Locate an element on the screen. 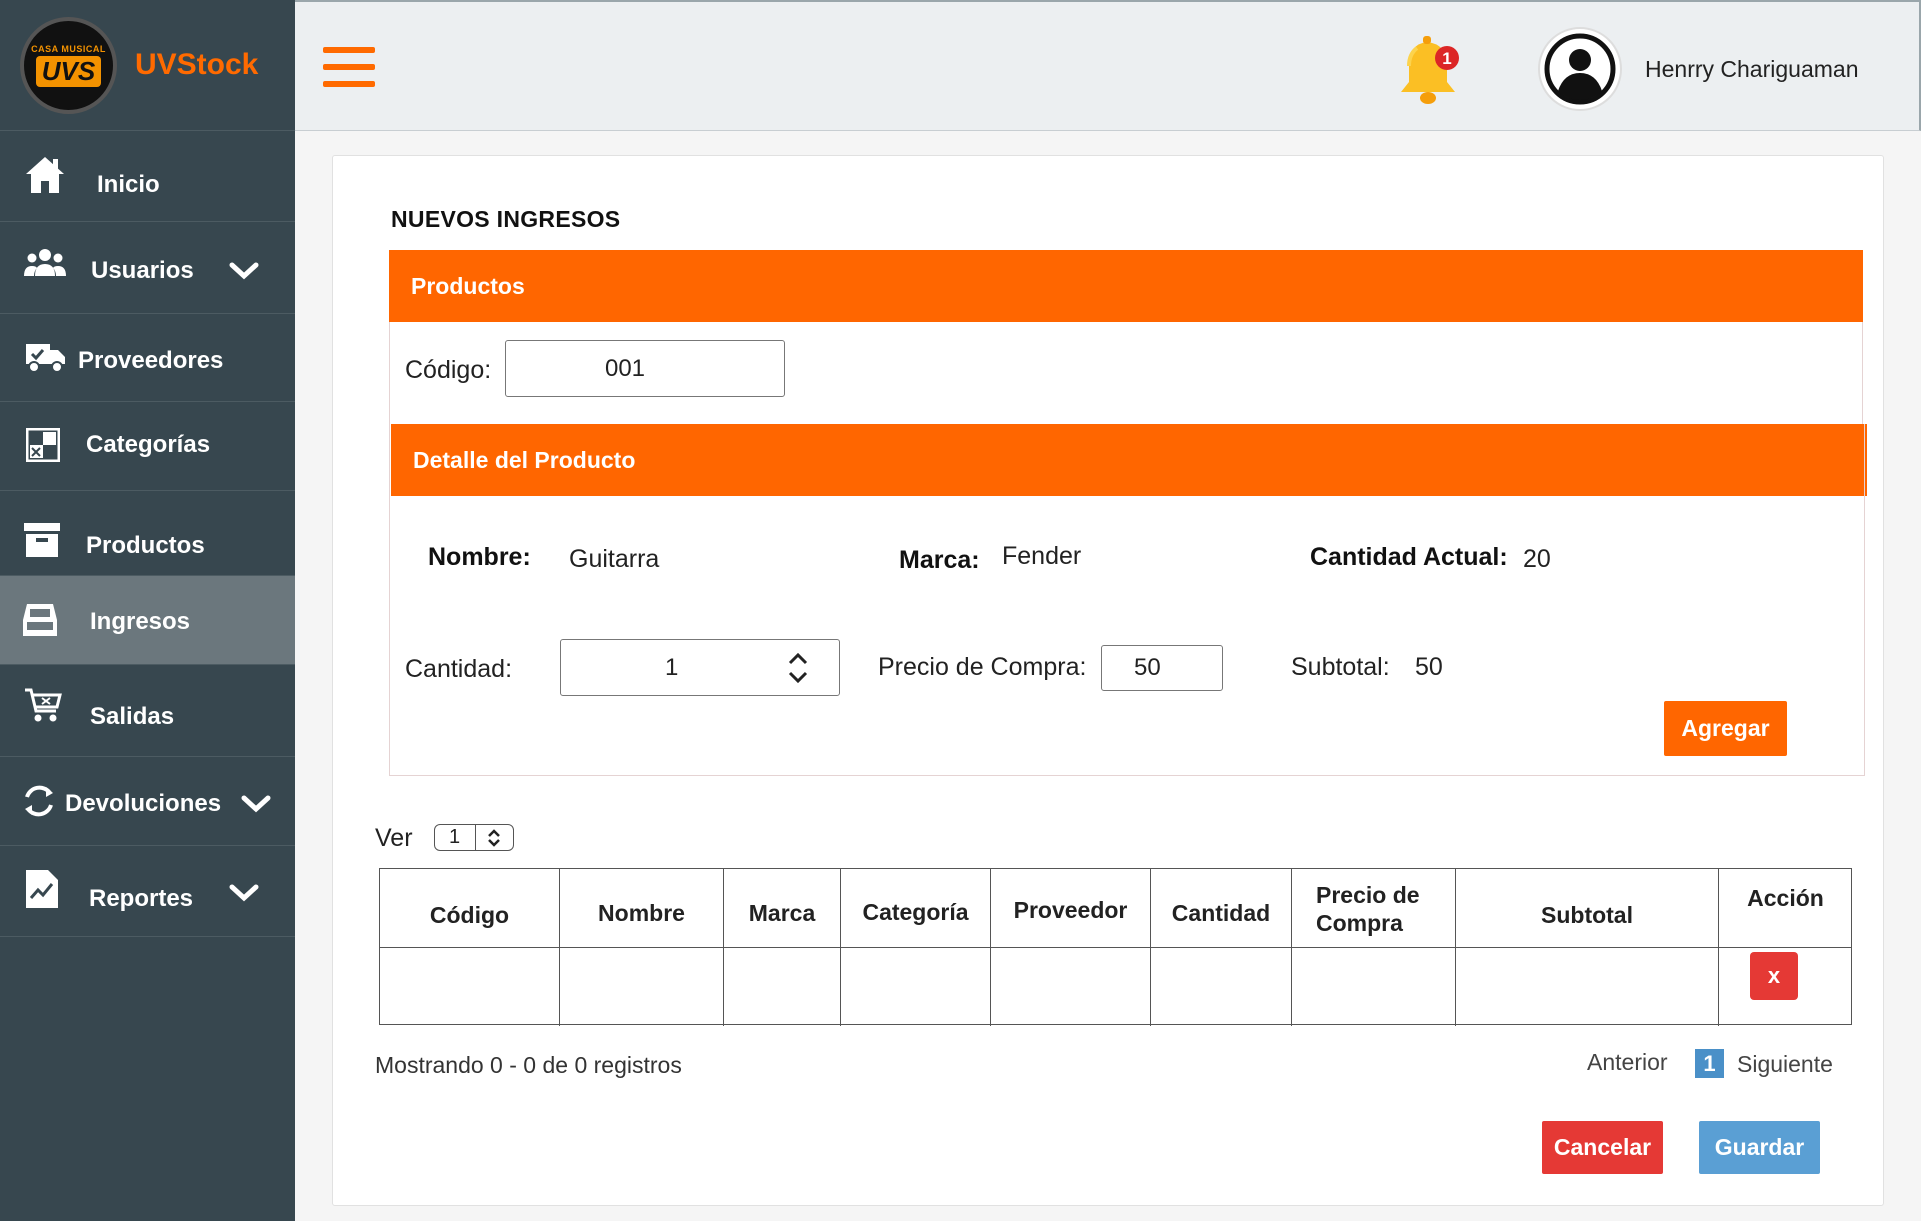 This screenshot has height=1221, width=1921. agregar-button: Agregar is located at coordinates (1725, 728).